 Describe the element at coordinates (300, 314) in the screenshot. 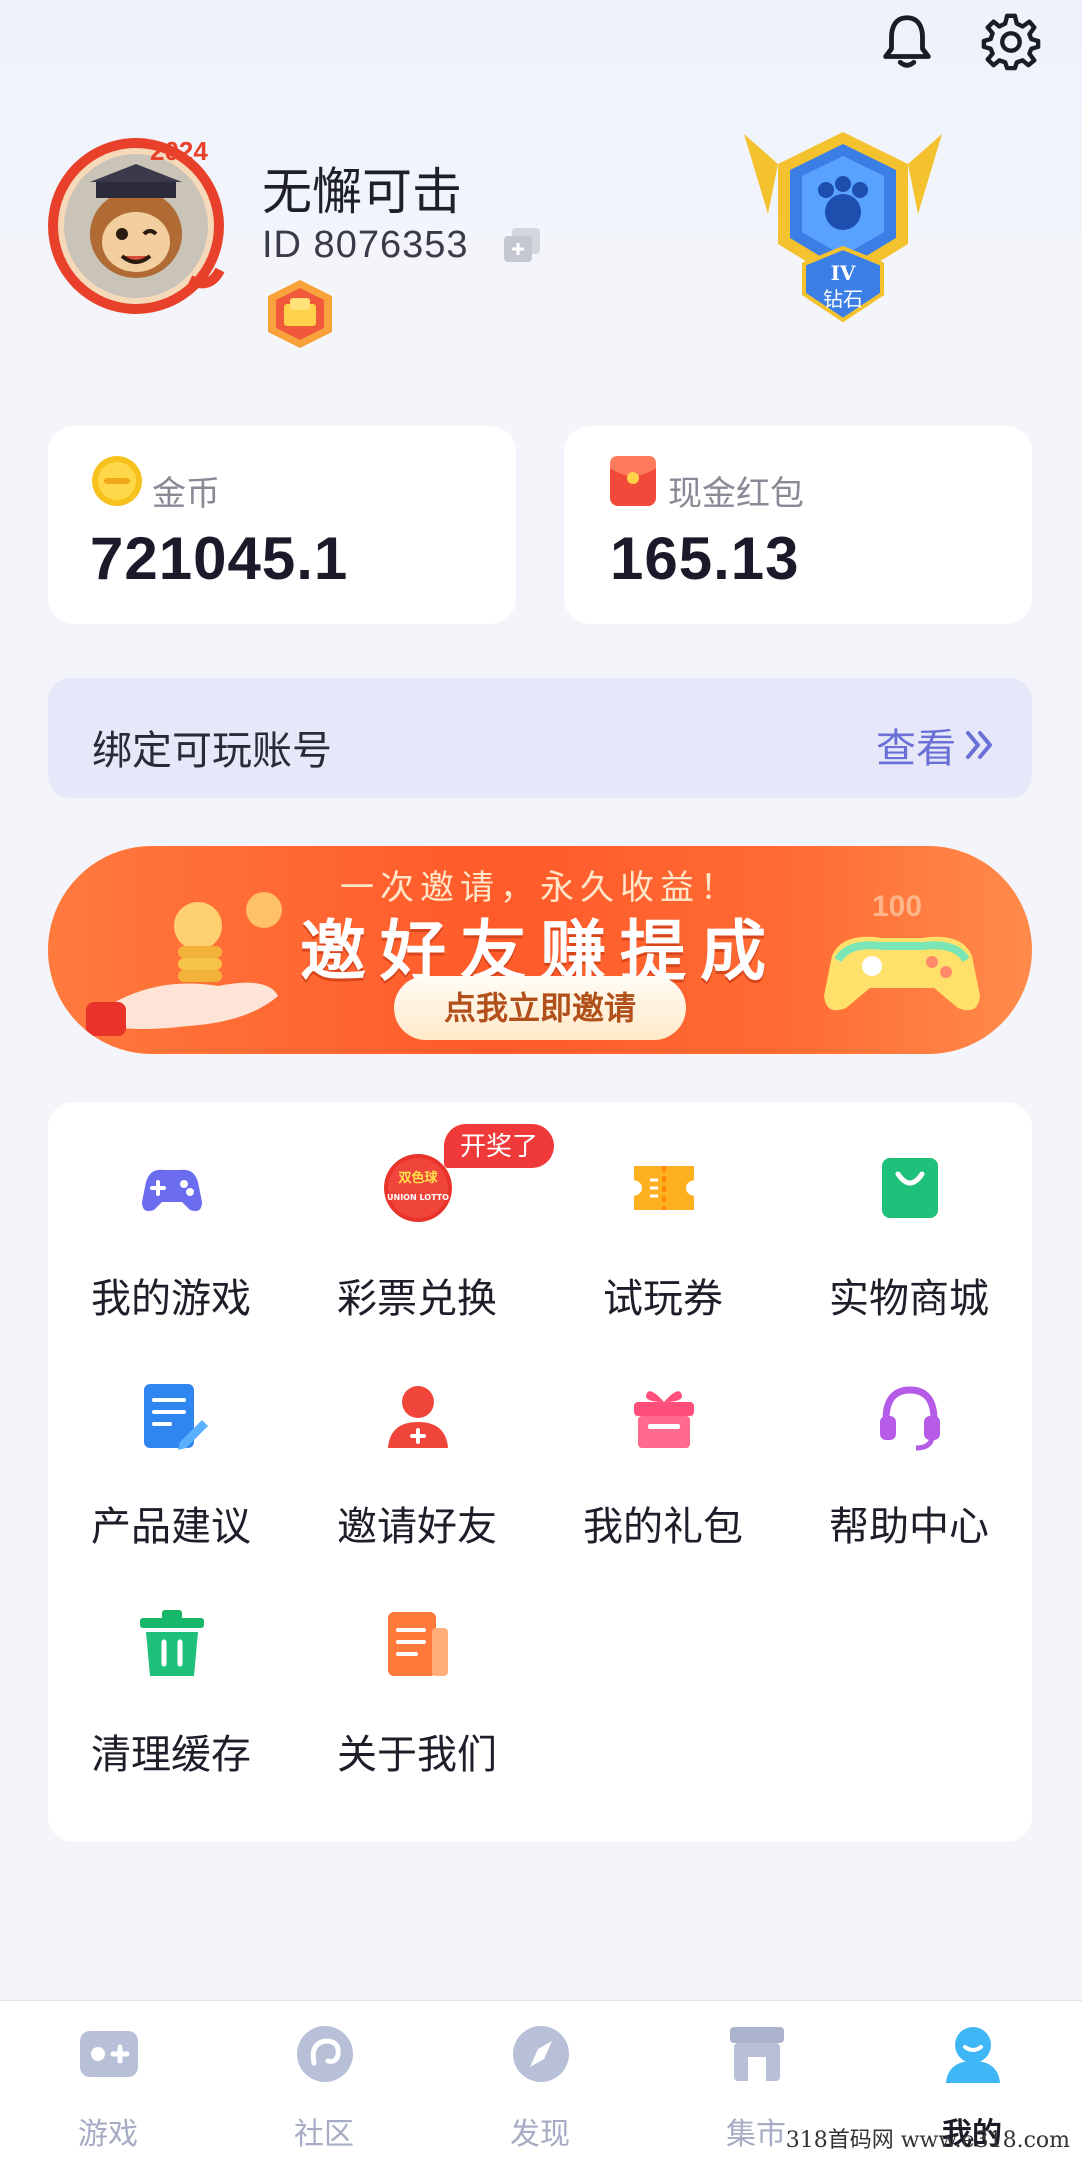

I see `gold-medal-icon` at that location.